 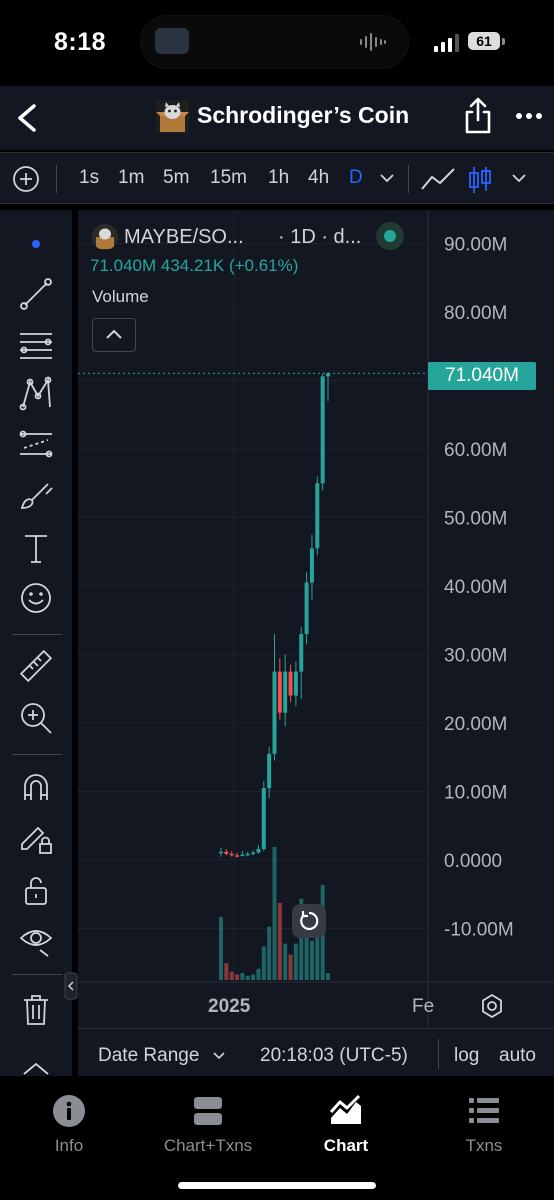 I want to click on trash-icon, so click(x=36, y=1010).